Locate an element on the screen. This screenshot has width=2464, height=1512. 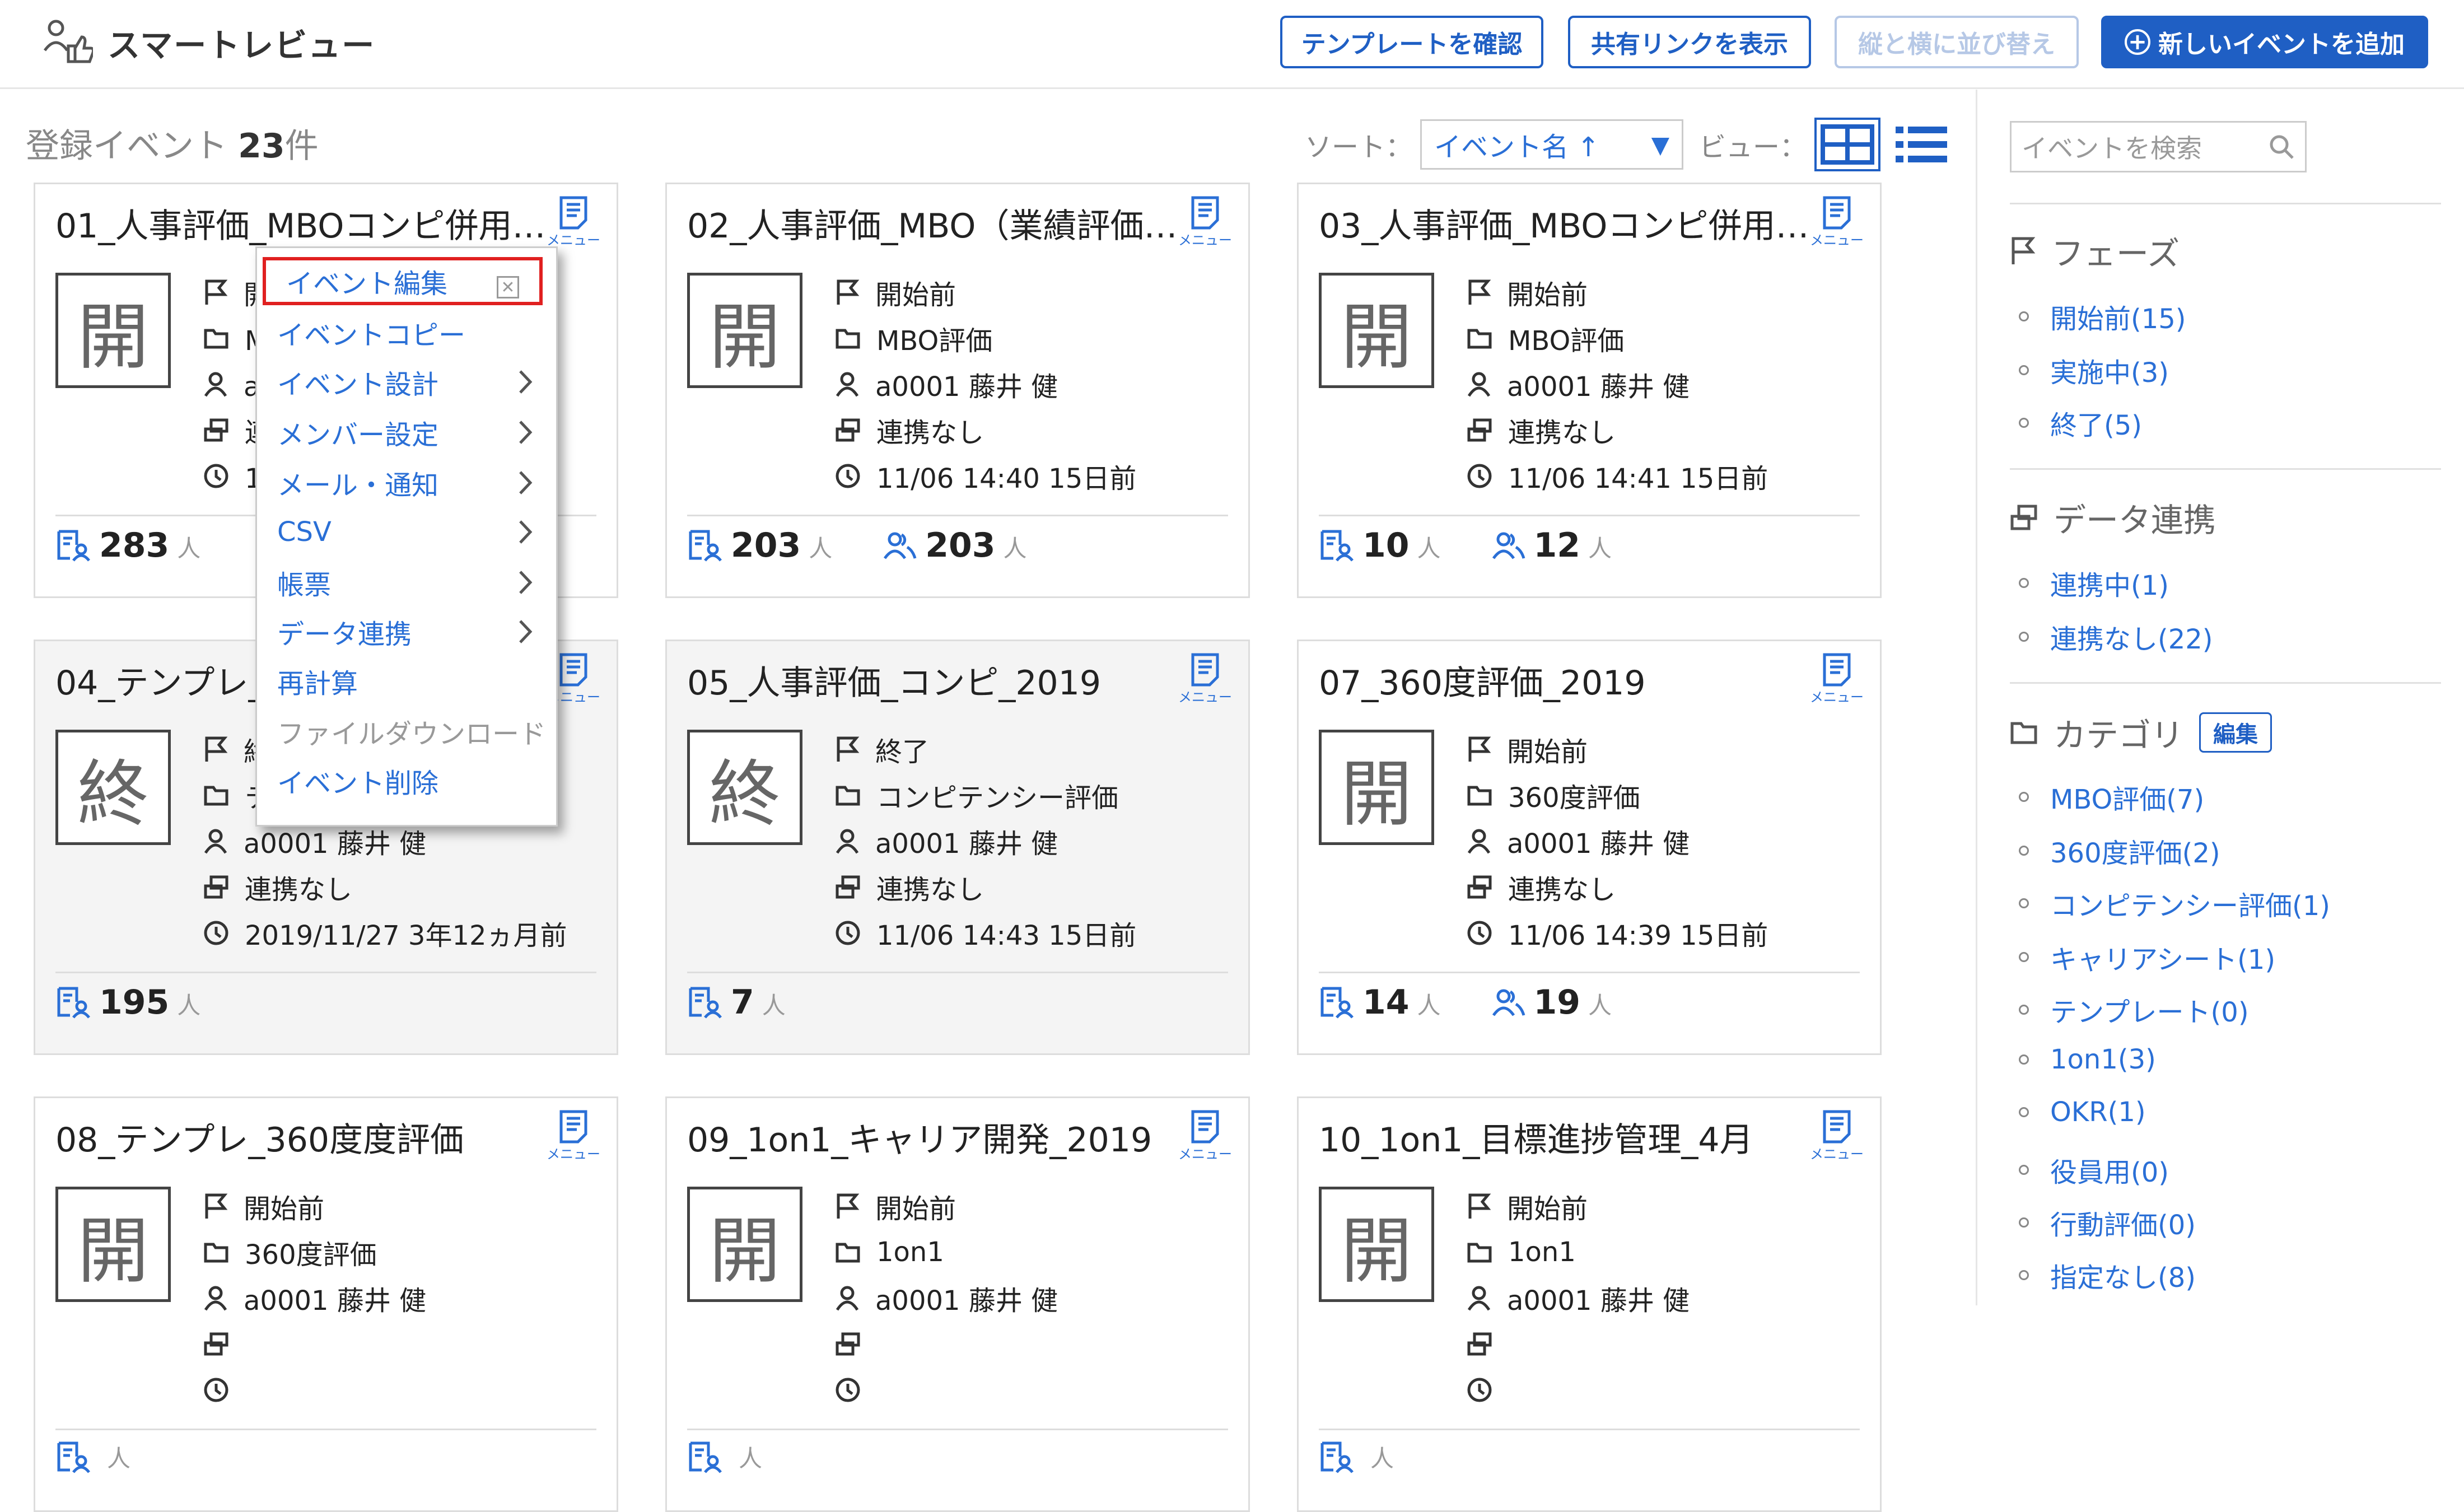
link-text: 連携なし is located at coordinates (299, 890).